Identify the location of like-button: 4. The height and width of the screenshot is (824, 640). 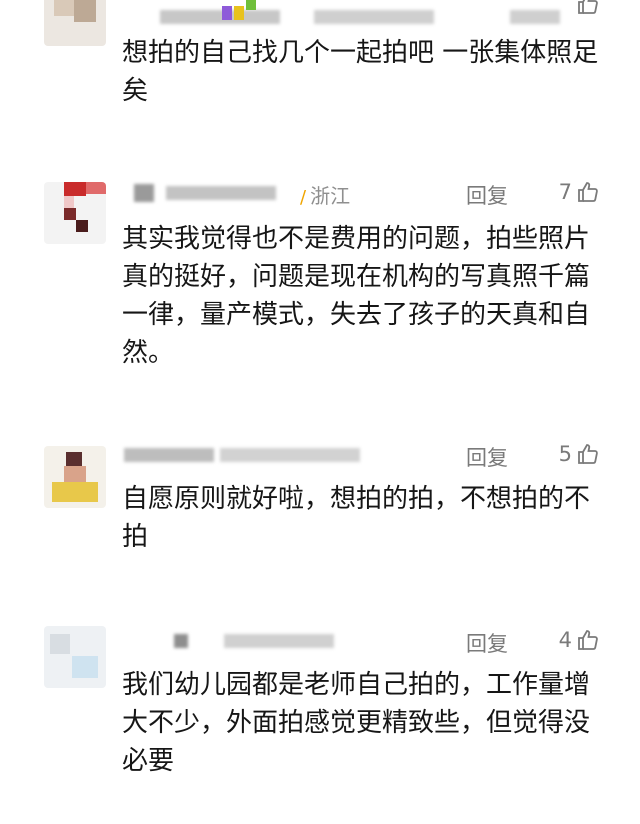
(579, 640).